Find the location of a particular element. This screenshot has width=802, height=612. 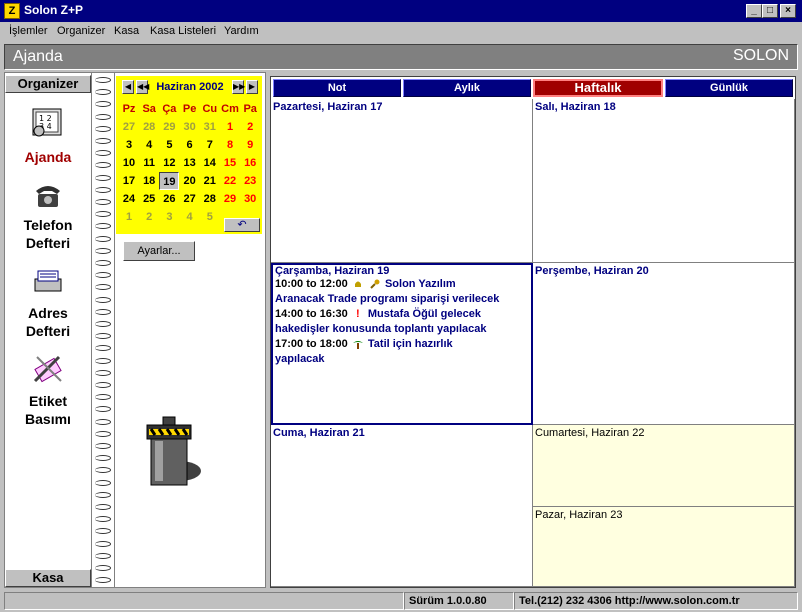

calendar-day: 12 is located at coordinates (169, 163).